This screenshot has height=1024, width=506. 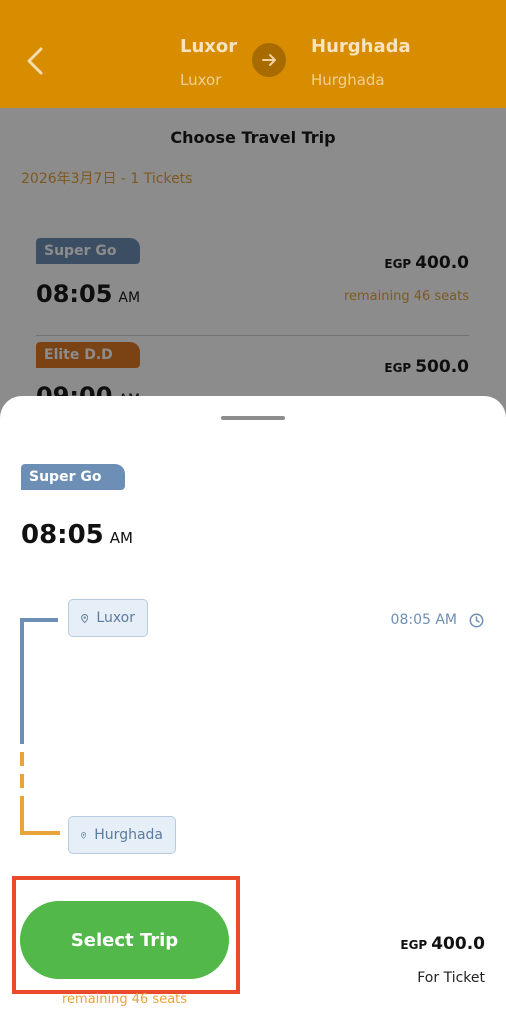 What do you see at coordinates (361, 46) in the screenshot?
I see `destination-city-name: Hurghada` at bounding box center [361, 46].